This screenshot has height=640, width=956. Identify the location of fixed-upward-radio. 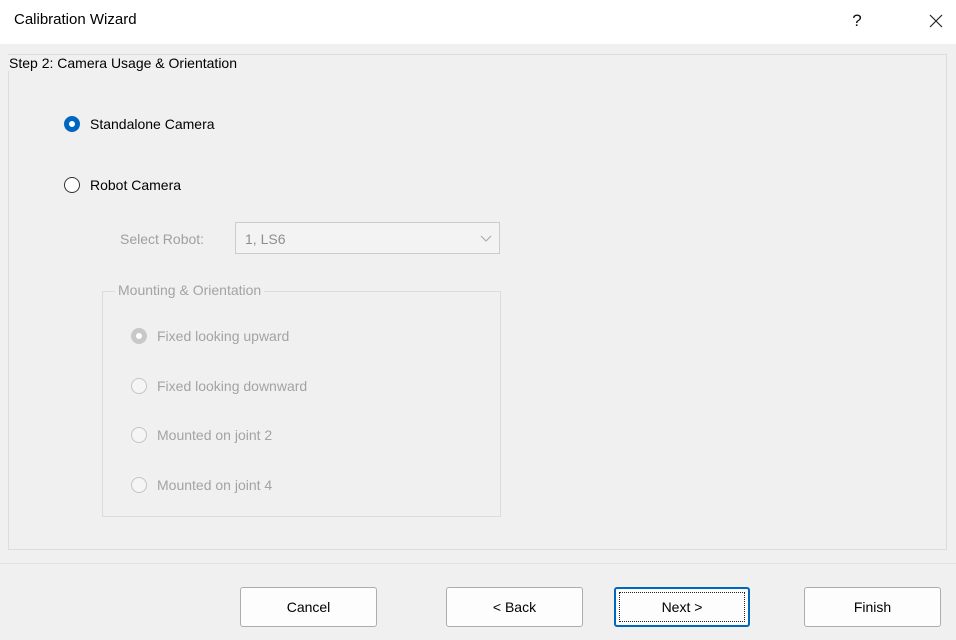
(139, 336).